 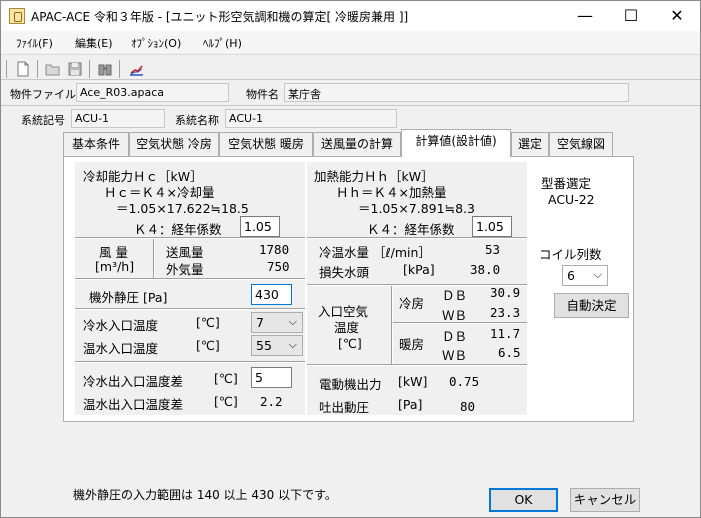 What do you see at coordinates (121, 348) in the screenshot?
I see `hot-water-inlet-label: 温水入口温度` at bounding box center [121, 348].